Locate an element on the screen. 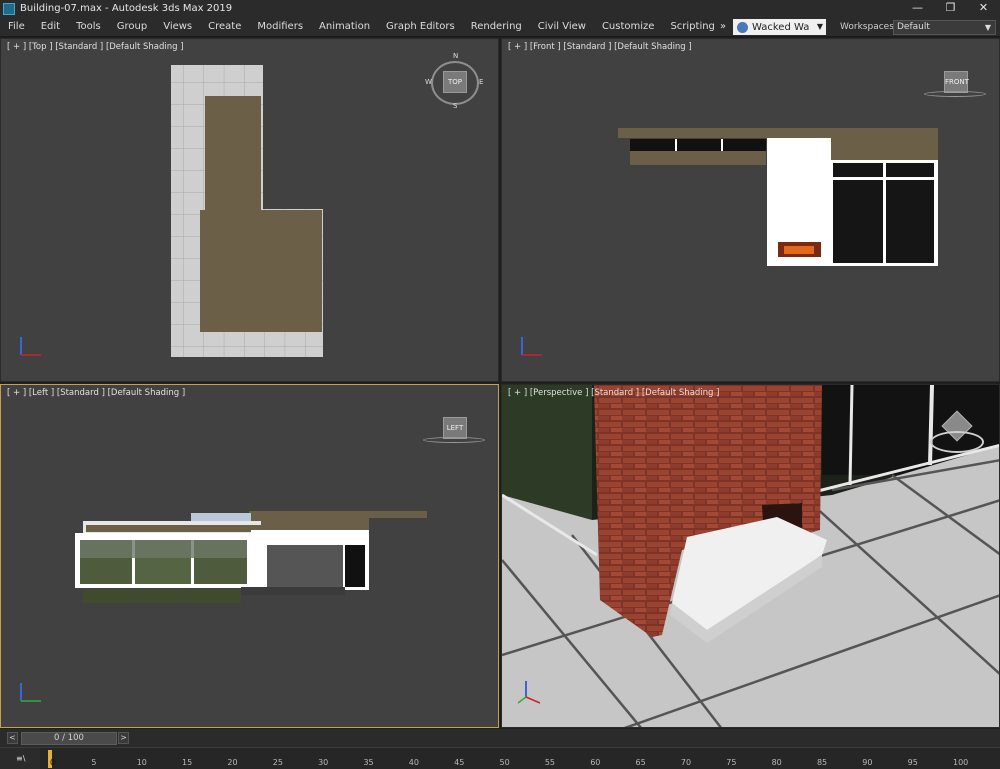 The width and height of the screenshot is (1000, 769). top-view-scene is located at coordinates (247, 211).